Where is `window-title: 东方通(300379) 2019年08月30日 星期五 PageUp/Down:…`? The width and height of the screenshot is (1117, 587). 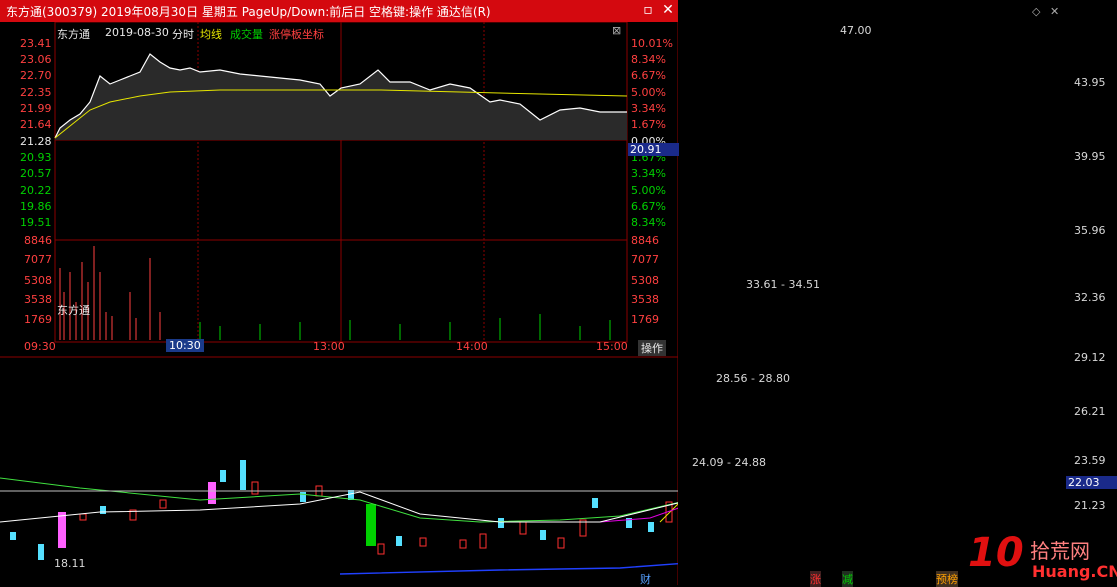
window-title: 东方通(300379) 2019年08月30日 星期五 PageUp/Down:… is located at coordinates (248, 12).